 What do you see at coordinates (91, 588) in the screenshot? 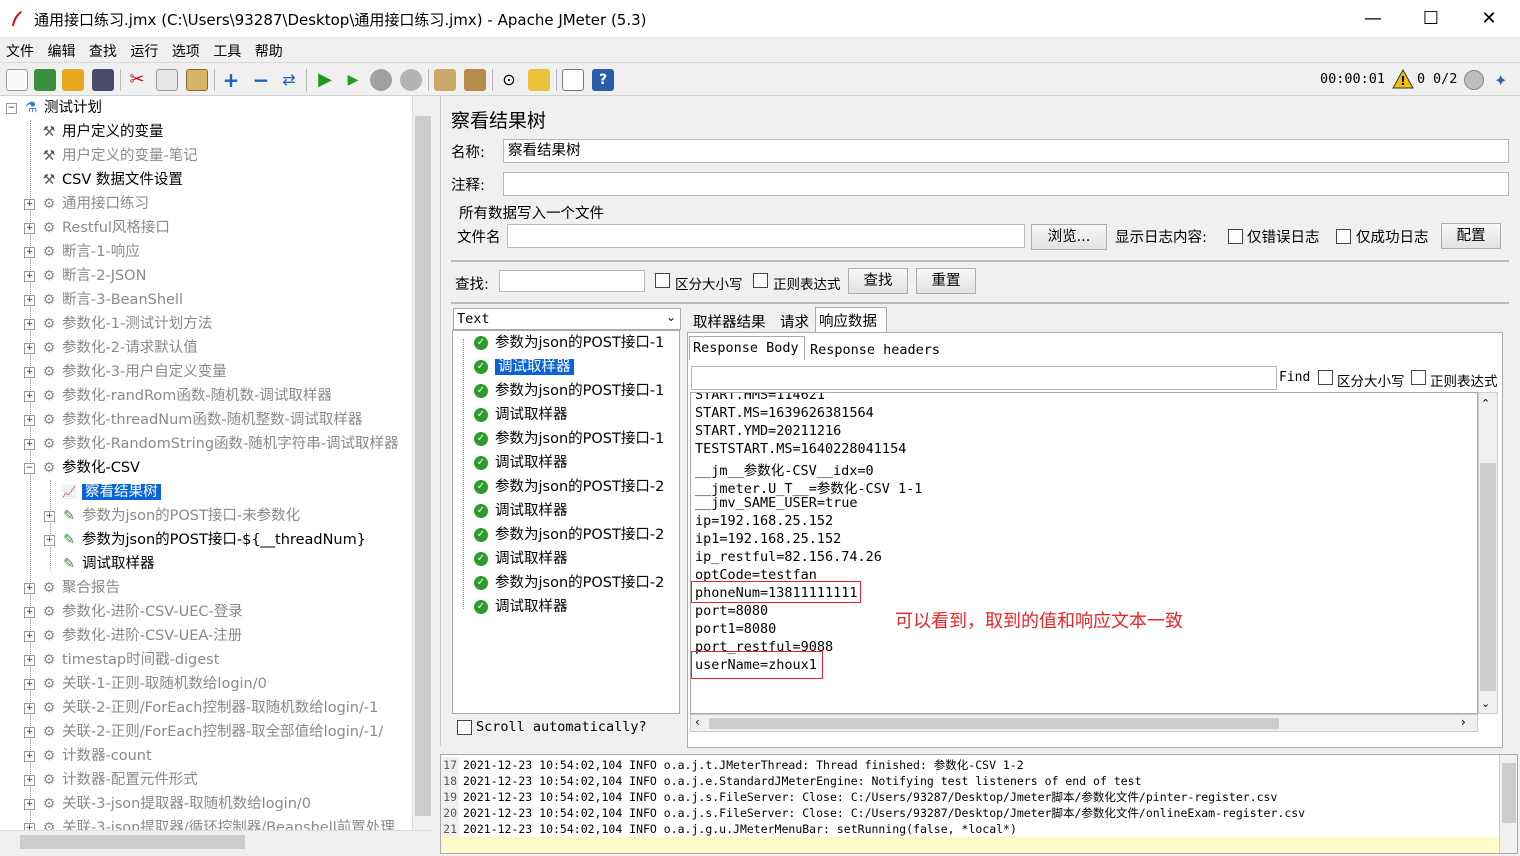
I see `tree-item: 聚合报告` at bounding box center [91, 588].